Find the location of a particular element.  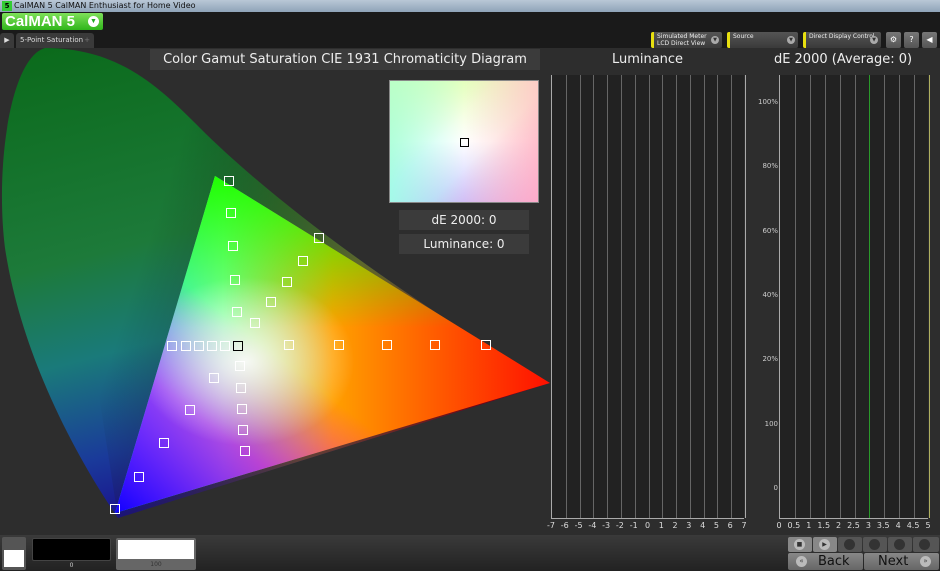

tab-label: 5-Point Saturation is located at coordinates (52, 40).